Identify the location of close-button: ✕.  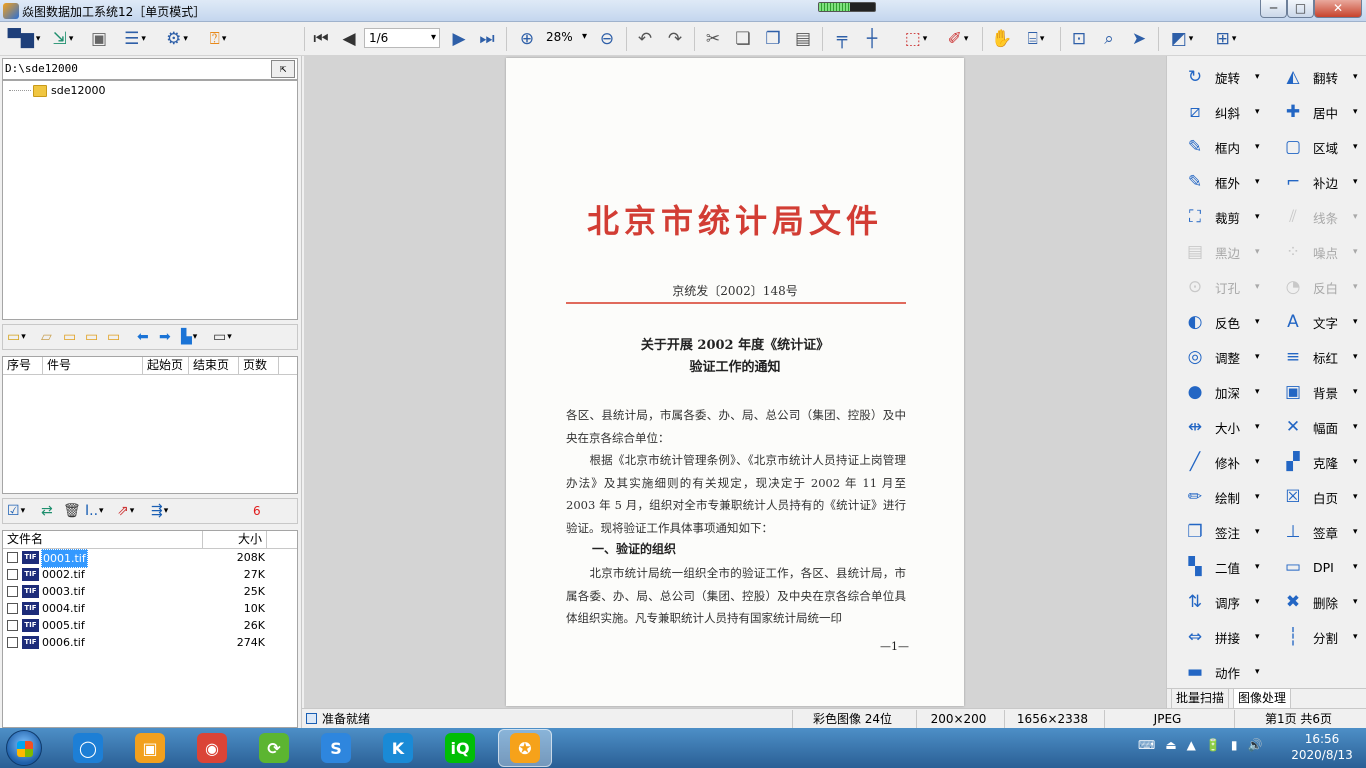
(1338, 9).